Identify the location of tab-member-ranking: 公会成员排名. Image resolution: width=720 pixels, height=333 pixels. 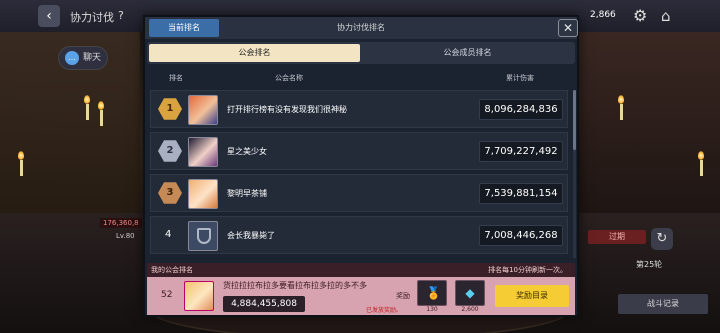
(467, 53).